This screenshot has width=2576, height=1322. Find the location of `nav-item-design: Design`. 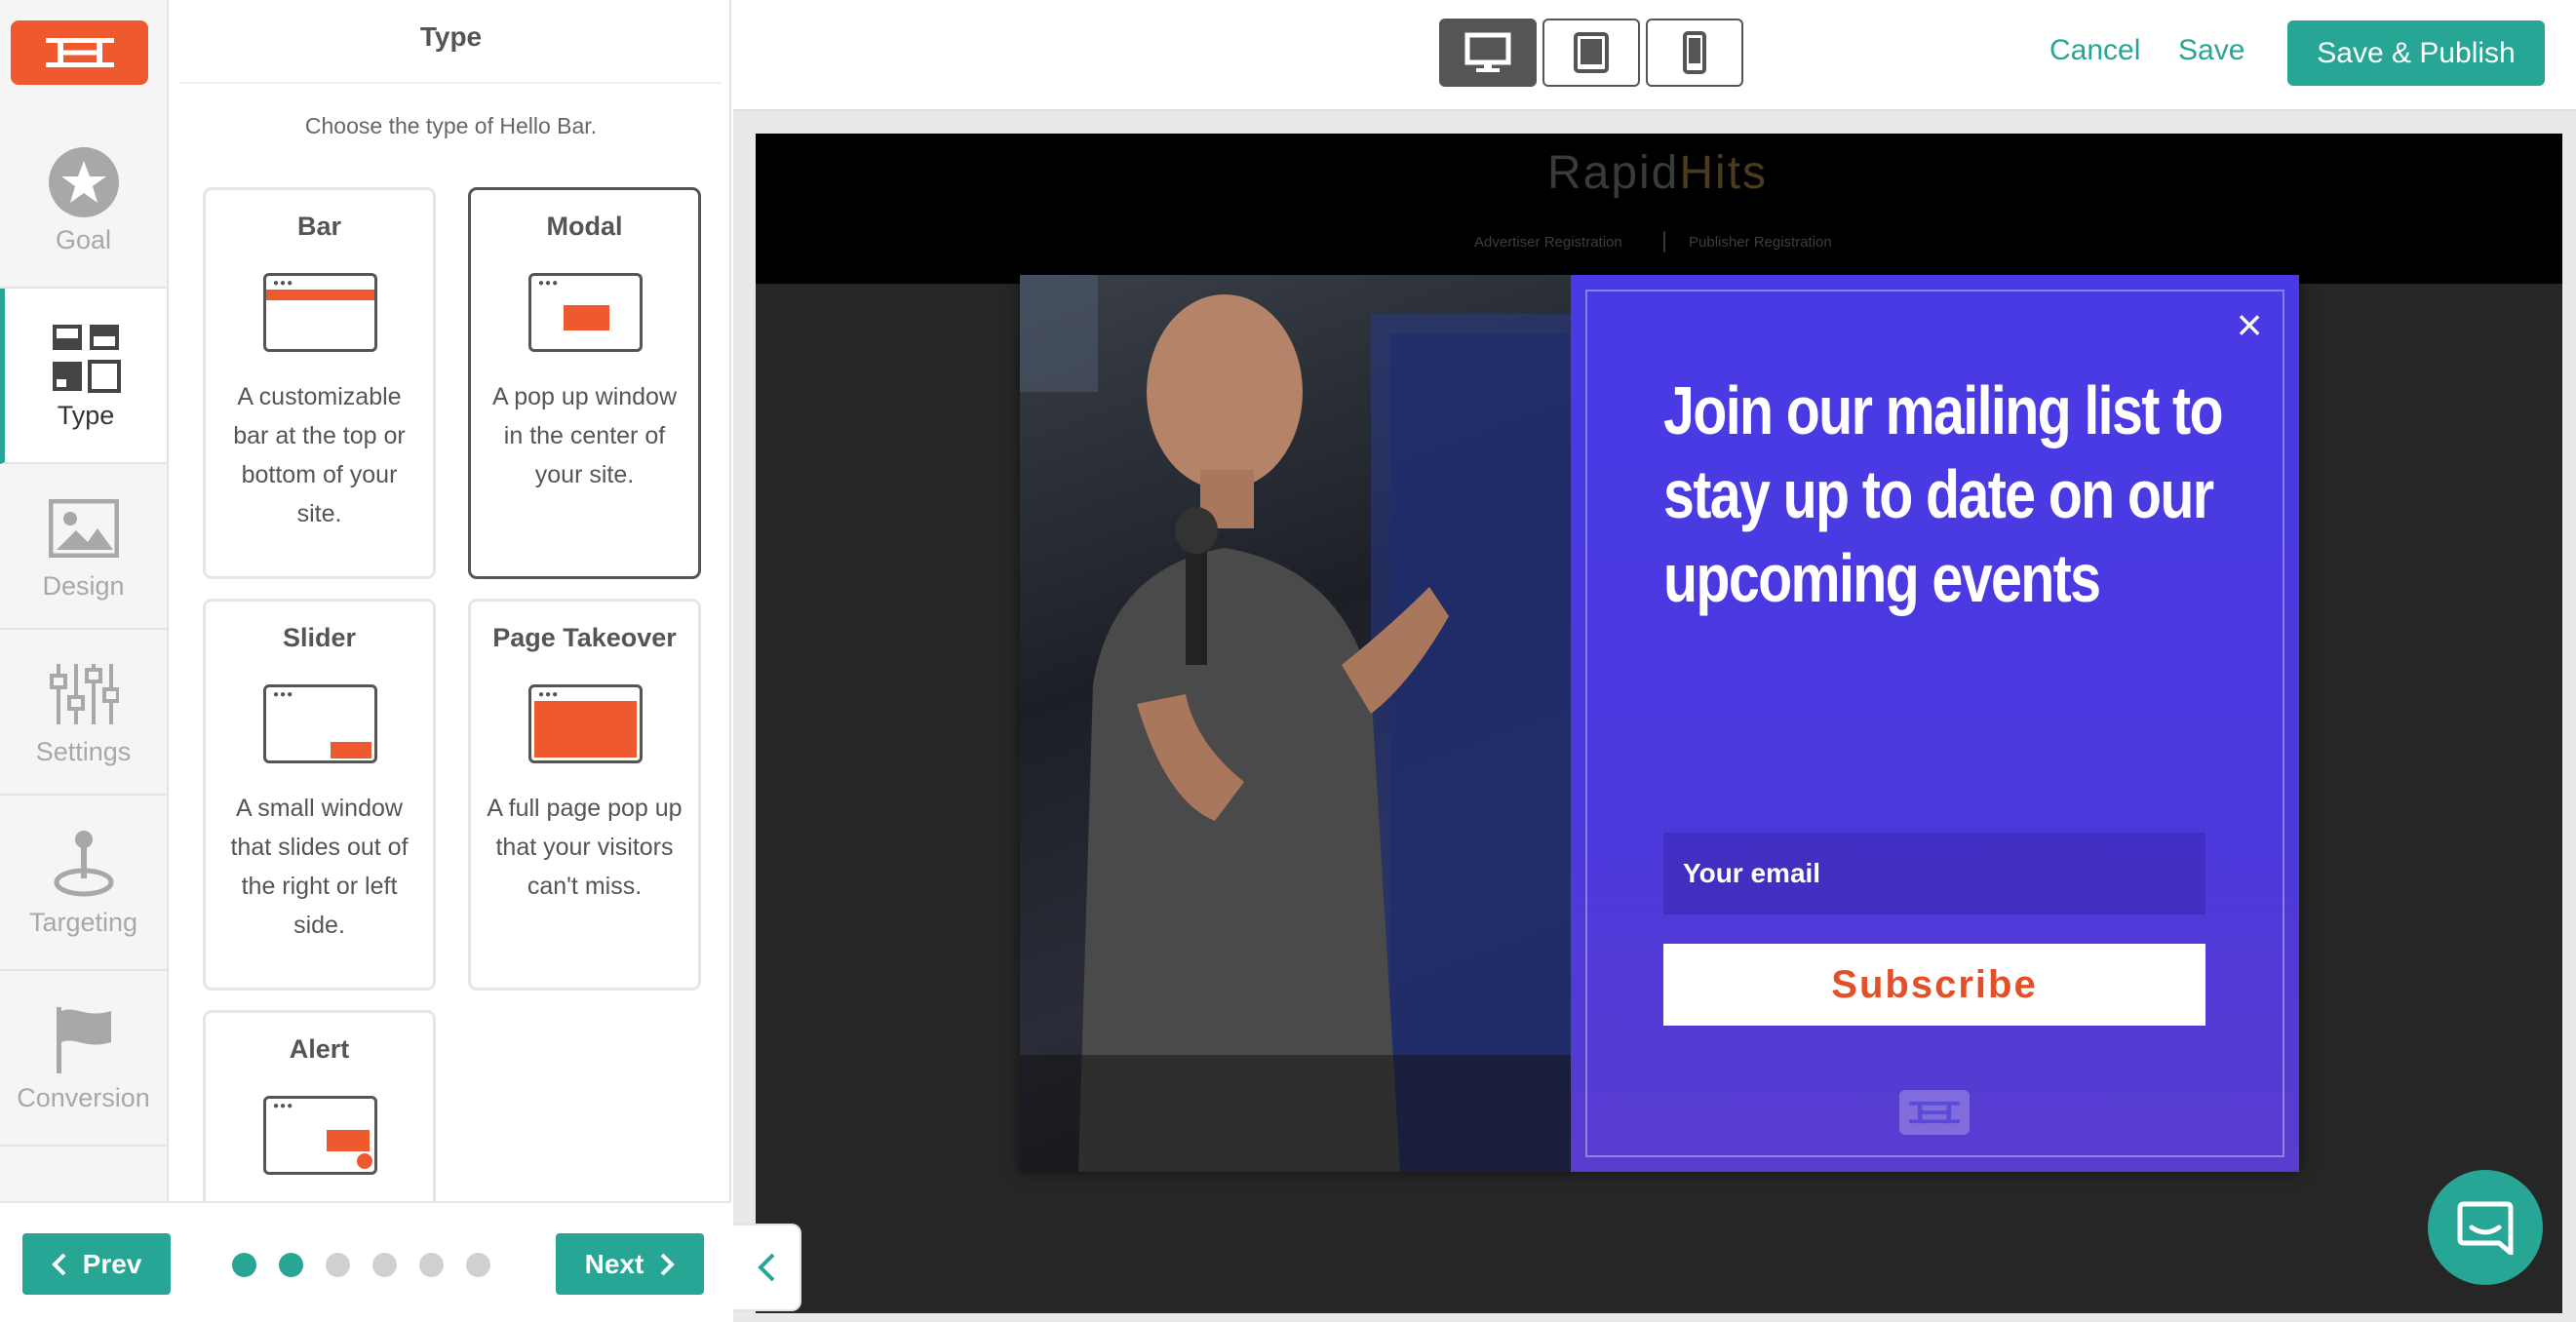

nav-item-design: Design is located at coordinates (83, 547).